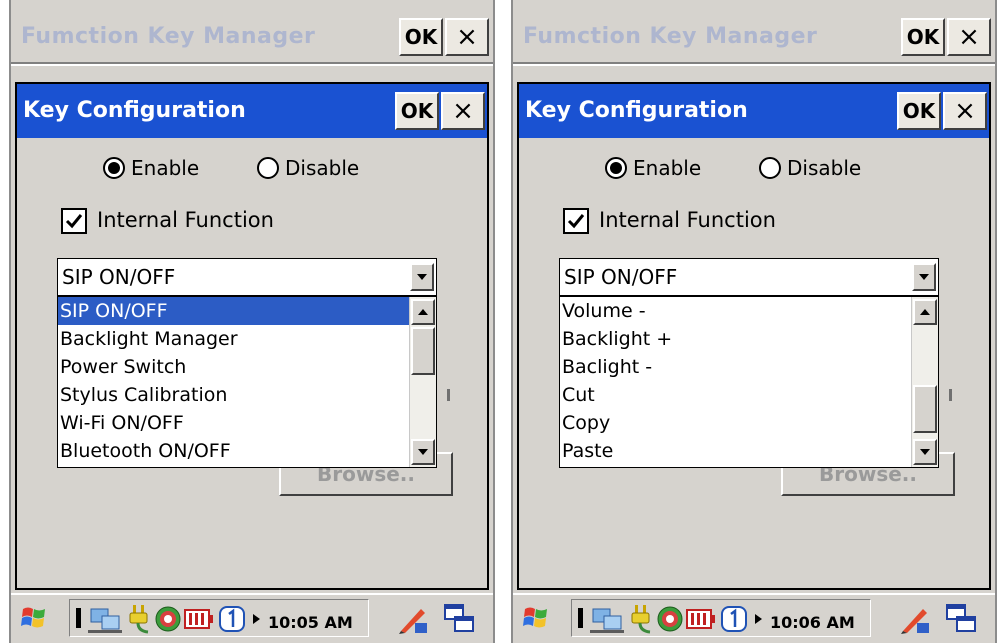 The image size is (998, 643). What do you see at coordinates (234, 423) in the screenshot?
I see `dropdown-item: Wi-Fi ON/OFF` at bounding box center [234, 423].